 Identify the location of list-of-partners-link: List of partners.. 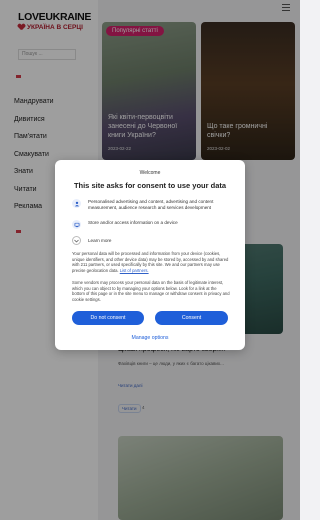
(134, 270).